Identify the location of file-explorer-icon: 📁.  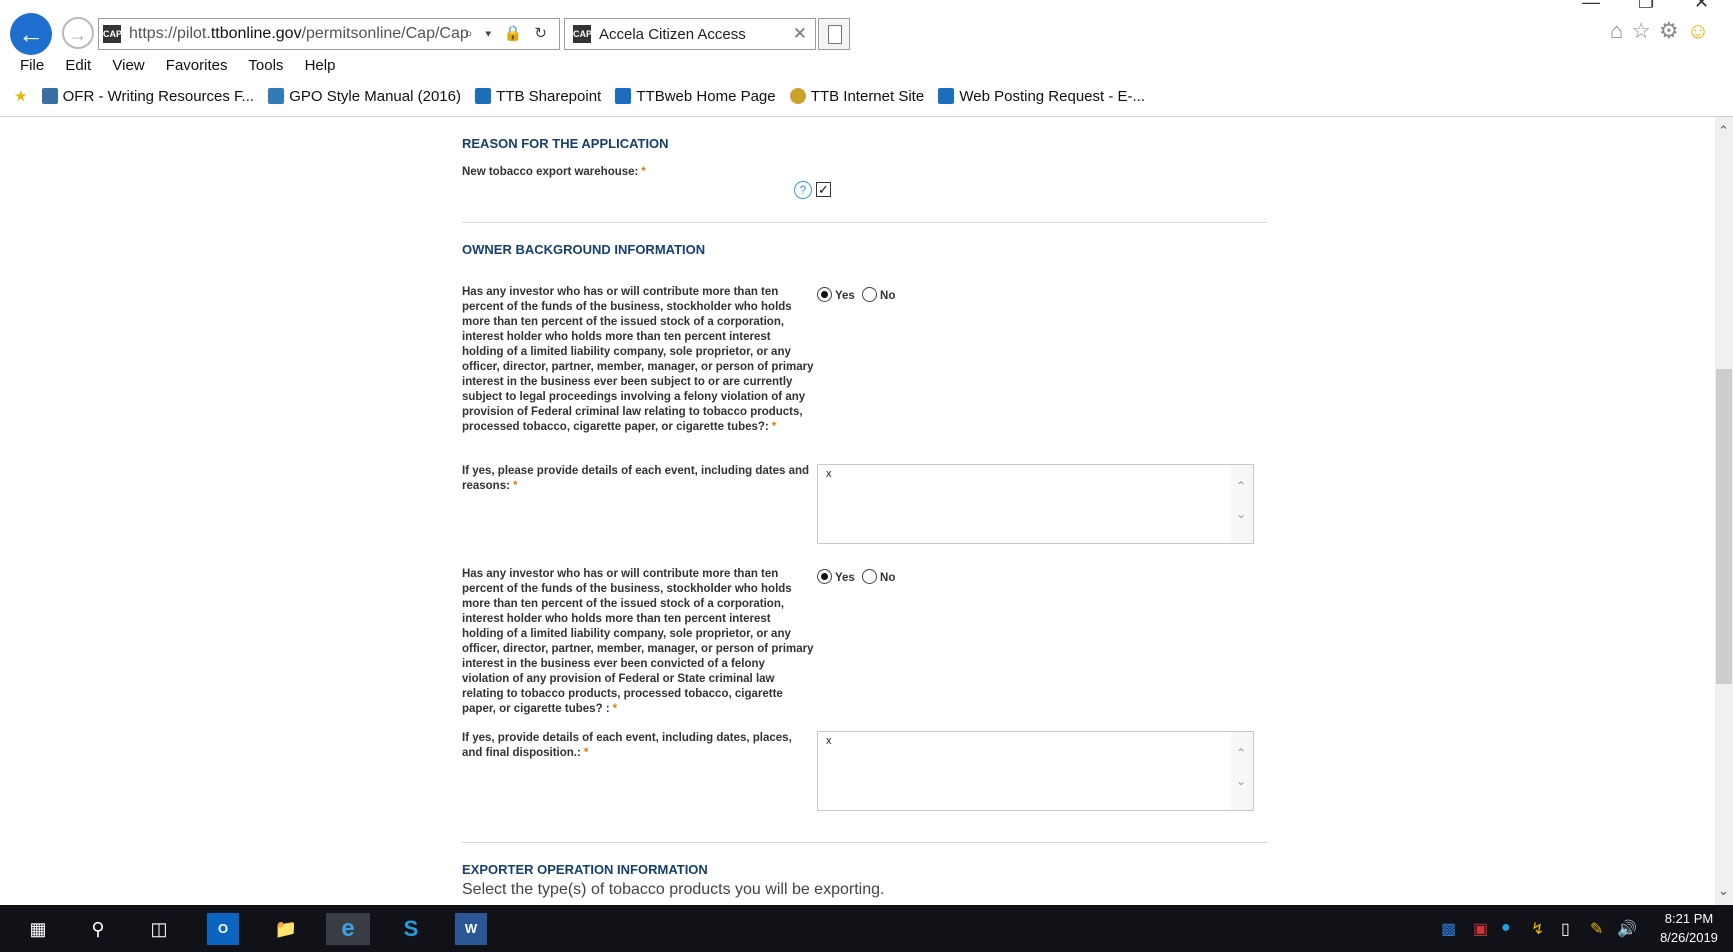
(286, 929).